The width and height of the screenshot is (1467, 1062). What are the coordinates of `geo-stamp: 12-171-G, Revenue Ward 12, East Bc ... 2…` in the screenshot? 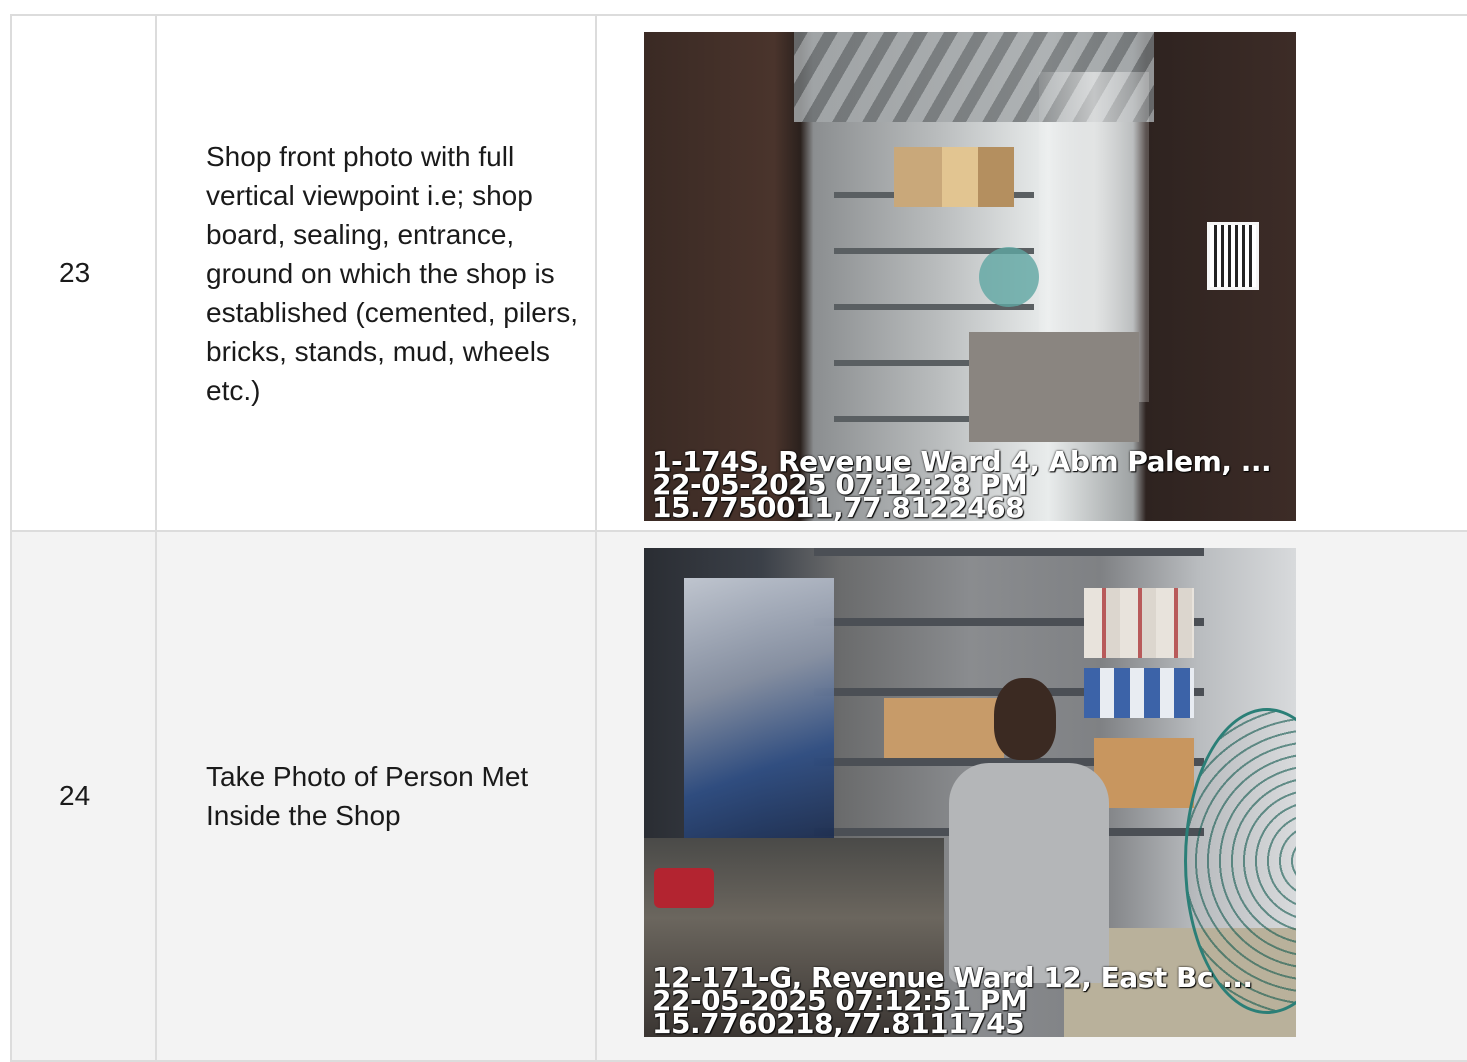 It's located at (952, 1001).